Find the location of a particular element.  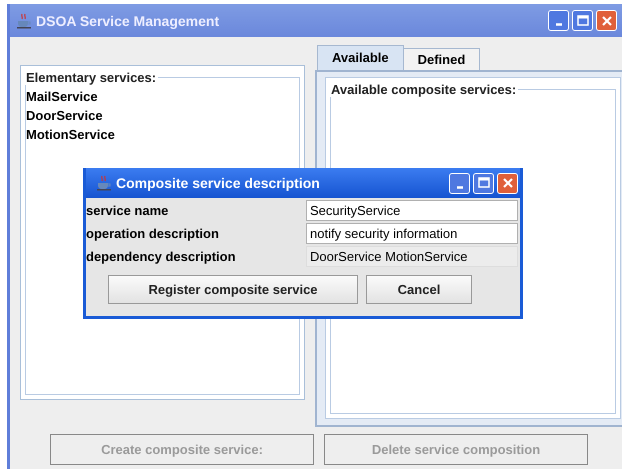

service-item: DoorService is located at coordinates (159, 115).